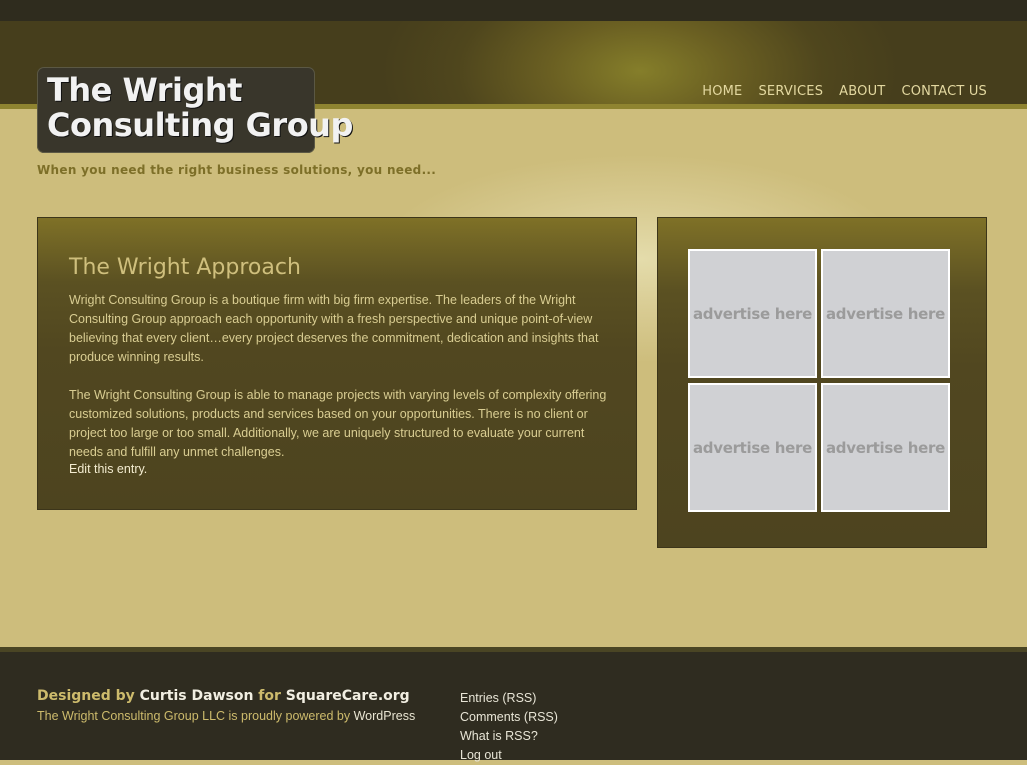 This screenshot has width=1027, height=765. Describe the element at coordinates (108, 469) in the screenshot. I see `edit-entry-link: Edit this entry.` at that location.